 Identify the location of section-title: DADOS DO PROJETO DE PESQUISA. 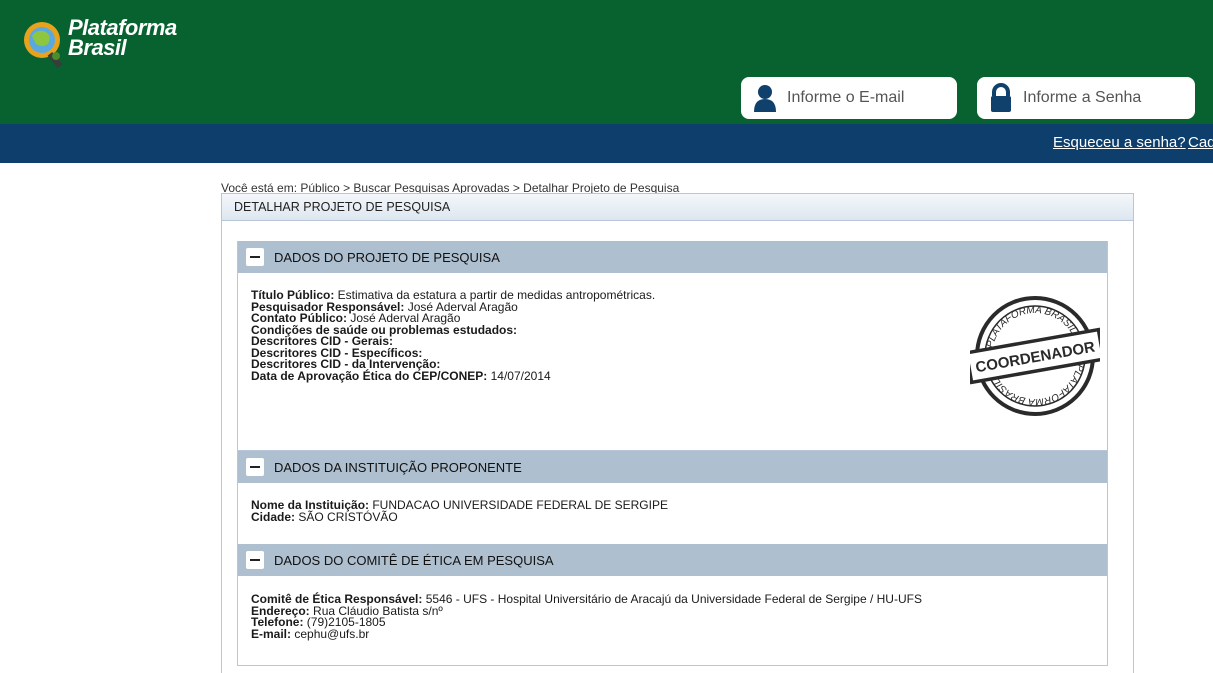
(387, 257).